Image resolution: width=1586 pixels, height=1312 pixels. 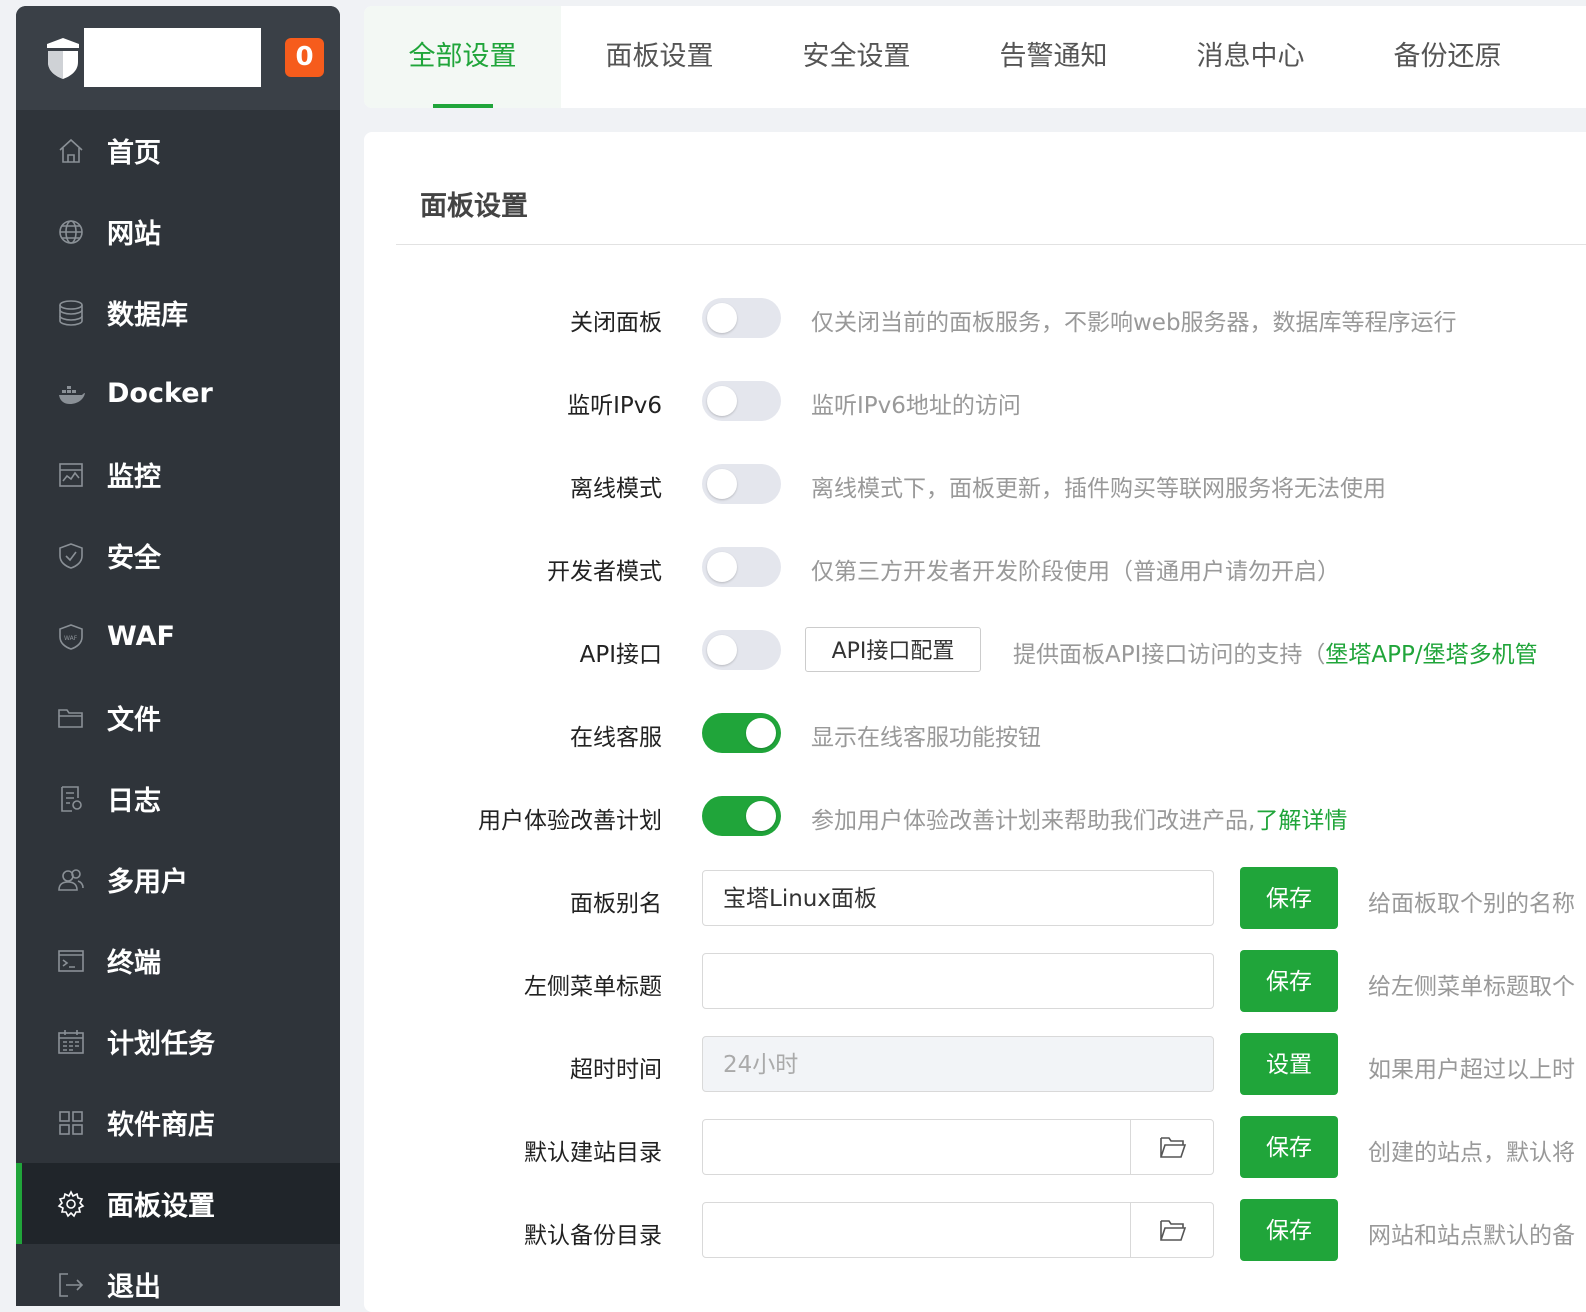 What do you see at coordinates (741, 567) in the screenshot?
I see `dev-mode-toggle` at bounding box center [741, 567].